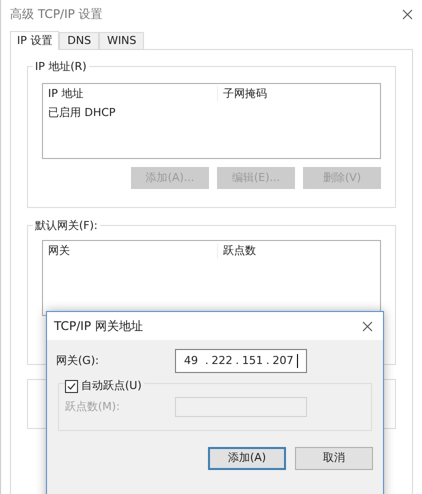 Image resolution: width=422 pixels, height=494 pixels. What do you see at coordinates (334, 458) in the screenshot?
I see `button: 取消` at bounding box center [334, 458].